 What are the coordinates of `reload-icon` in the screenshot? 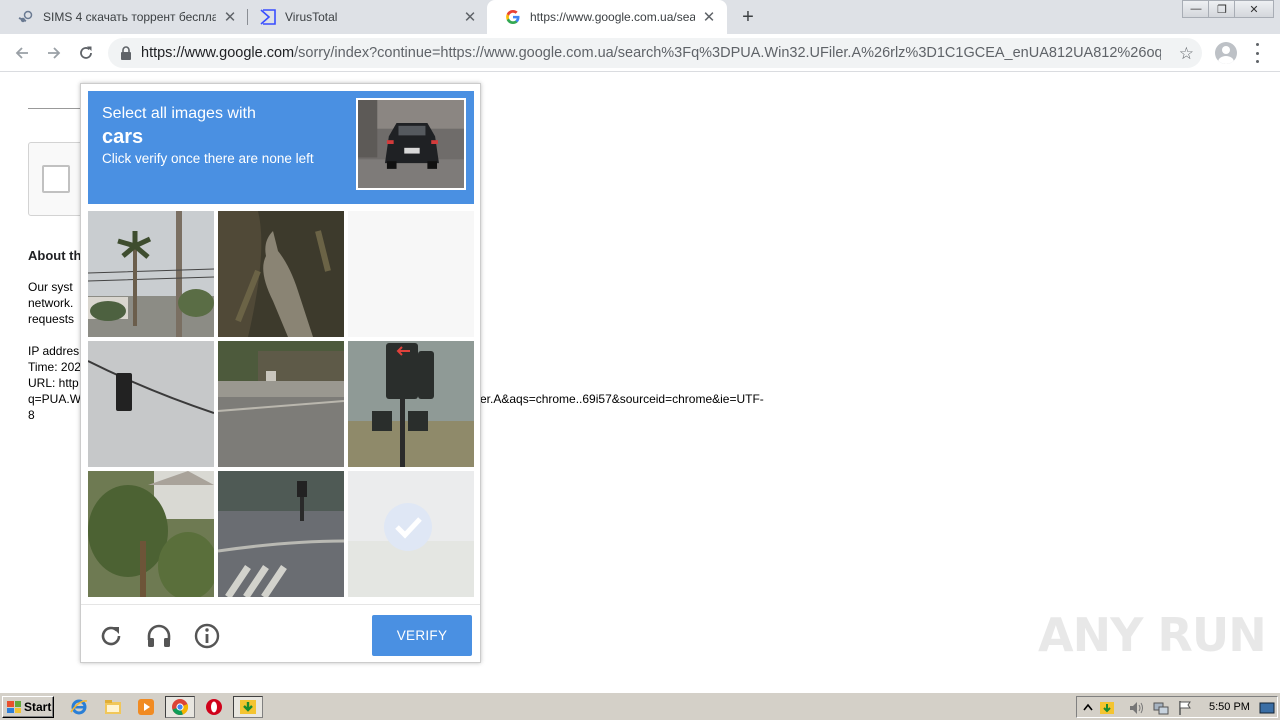 It's located at (86, 52).